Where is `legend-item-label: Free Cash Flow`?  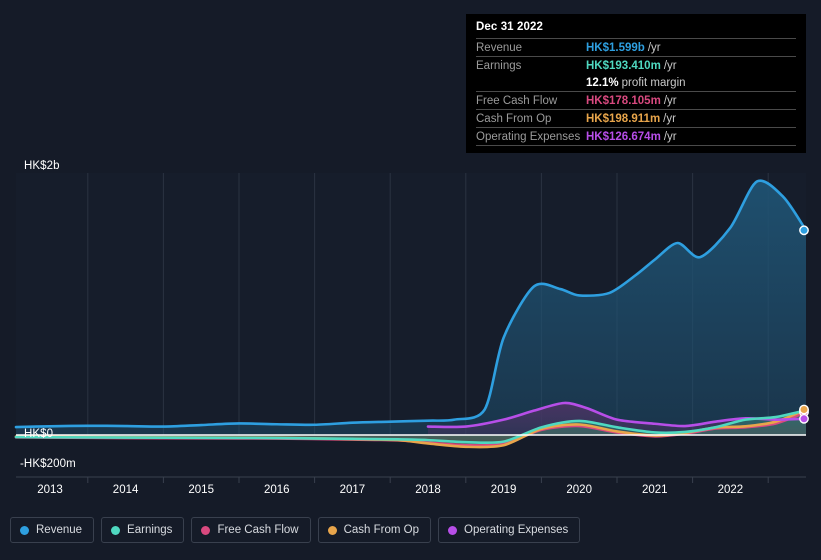 legend-item-label: Free Cash Flow is located at coordinates (258, 530).